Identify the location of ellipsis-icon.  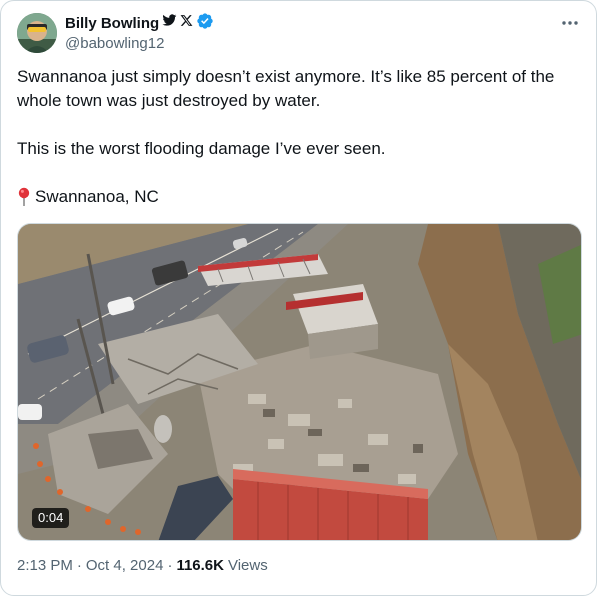
(570, 23).